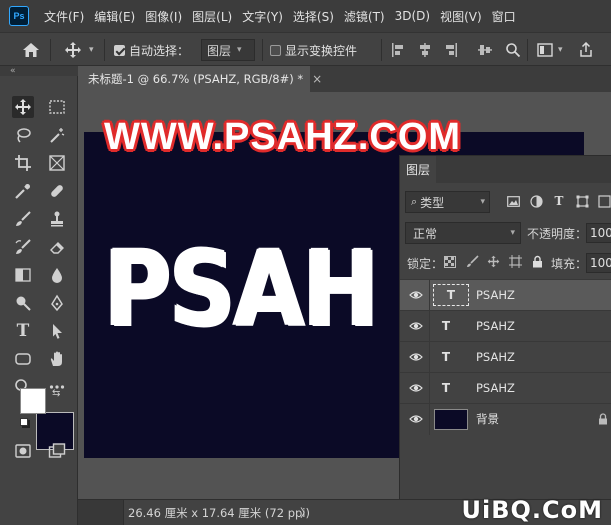  Describe the element at coordinates (306, 512) in the screenshot. I see `status-menu-arrow-icon: 〉` at that location.